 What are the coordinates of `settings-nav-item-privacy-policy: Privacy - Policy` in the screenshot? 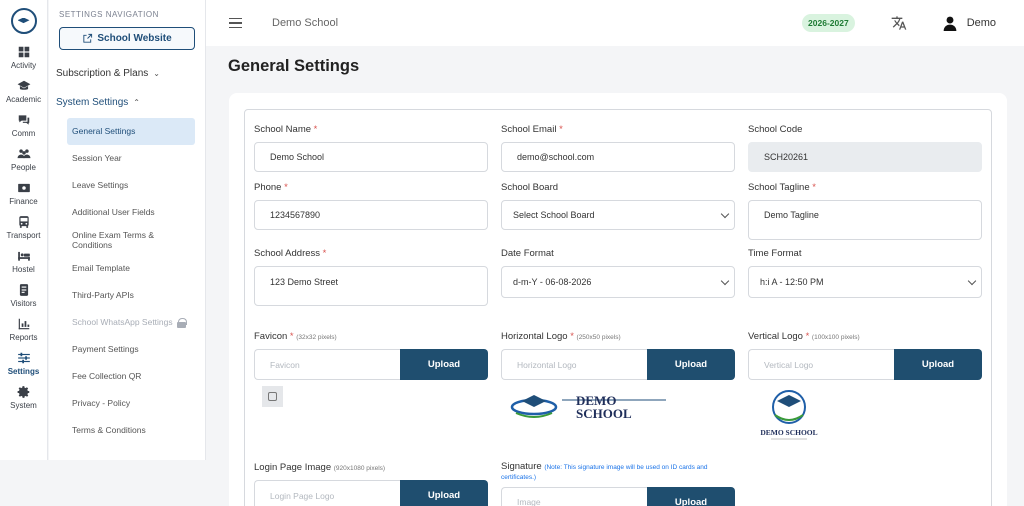 It's located at (131, 403).